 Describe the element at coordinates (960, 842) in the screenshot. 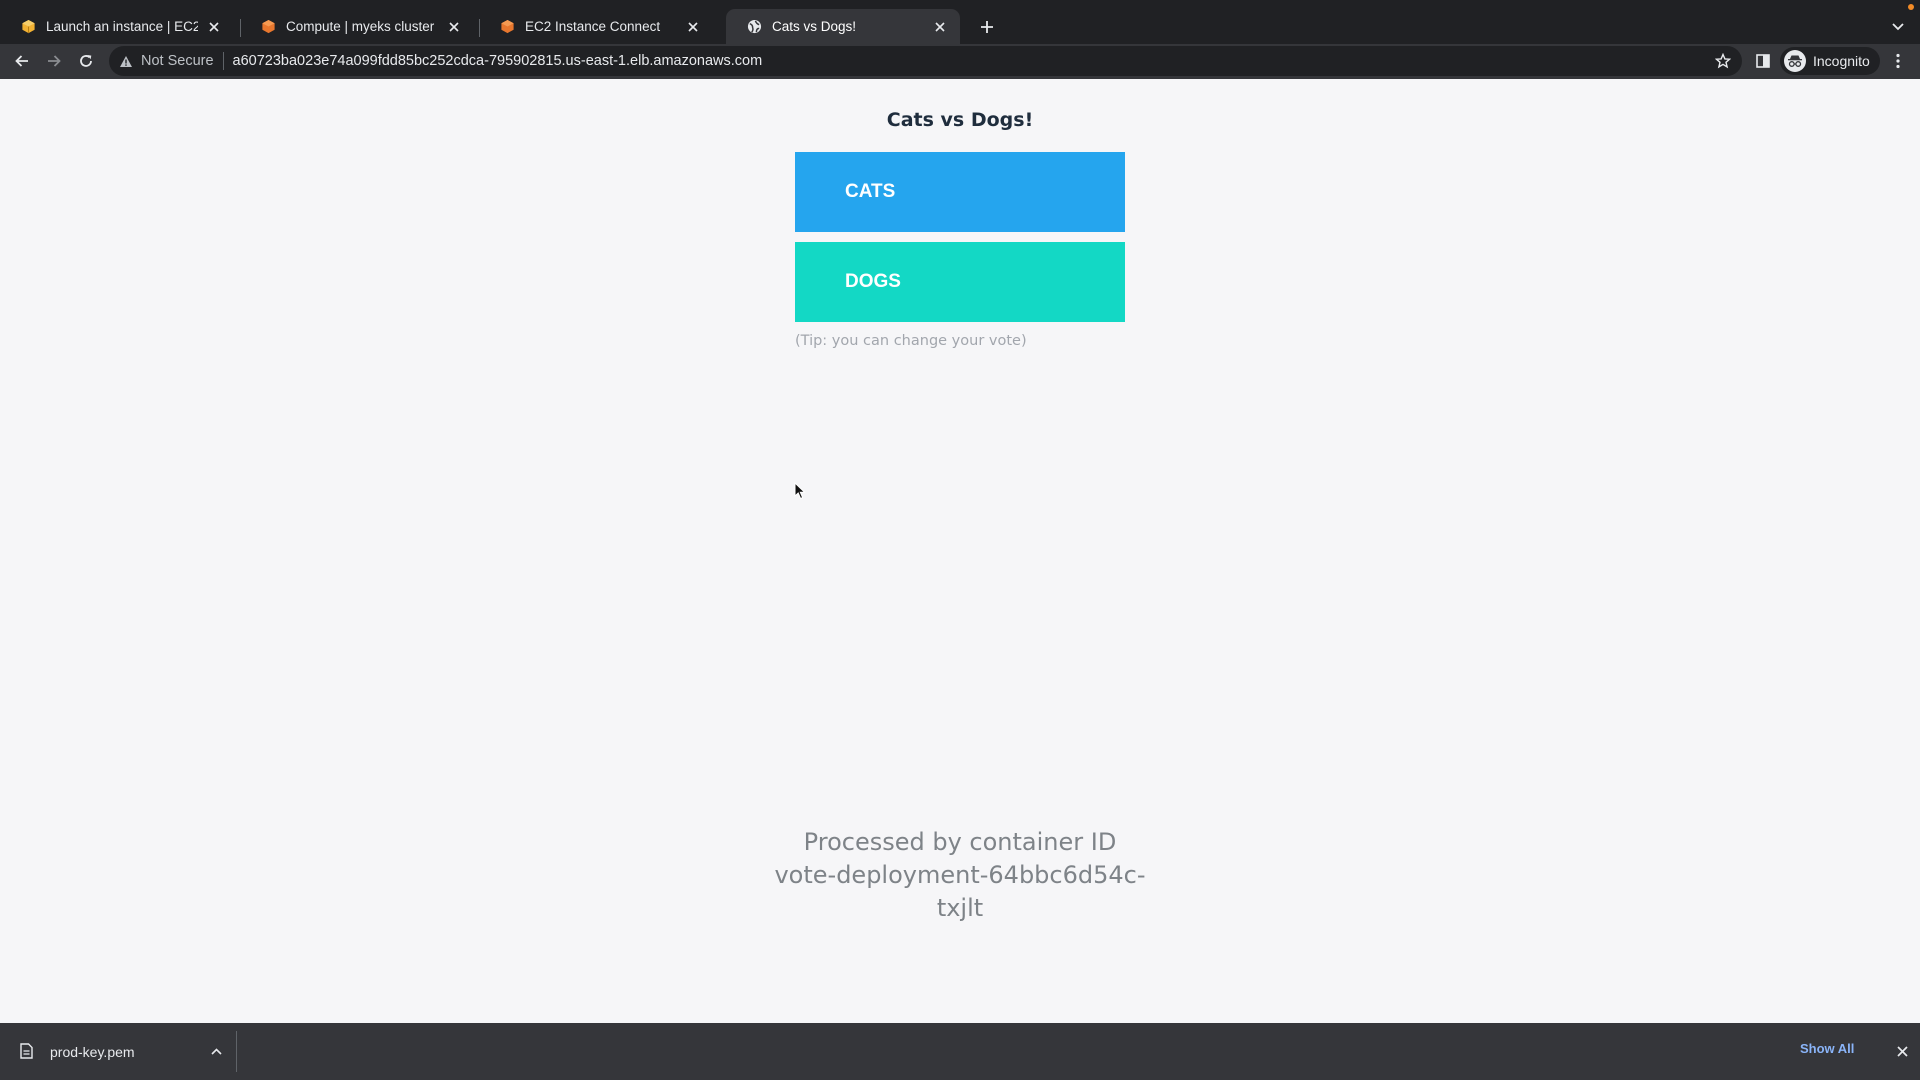

I see `container-info-line: Processed by container ID` at that location.